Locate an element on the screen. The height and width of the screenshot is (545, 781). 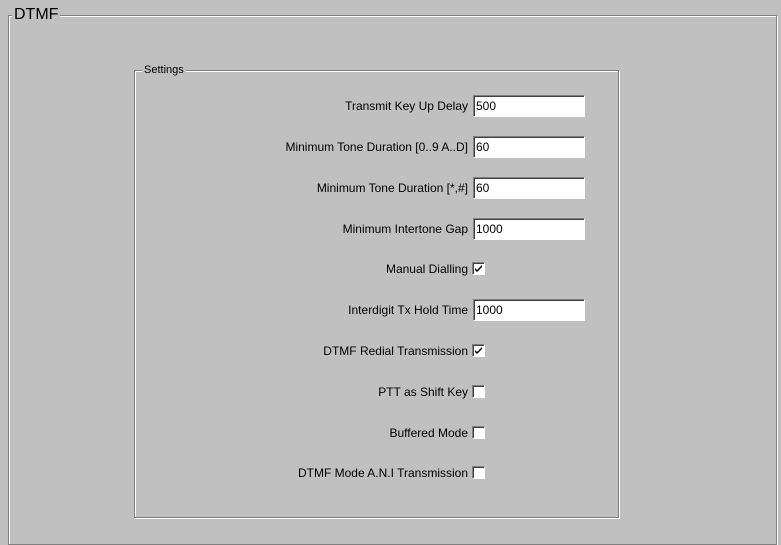
settings-group-title: Settings is located at coordinates (164, 70).